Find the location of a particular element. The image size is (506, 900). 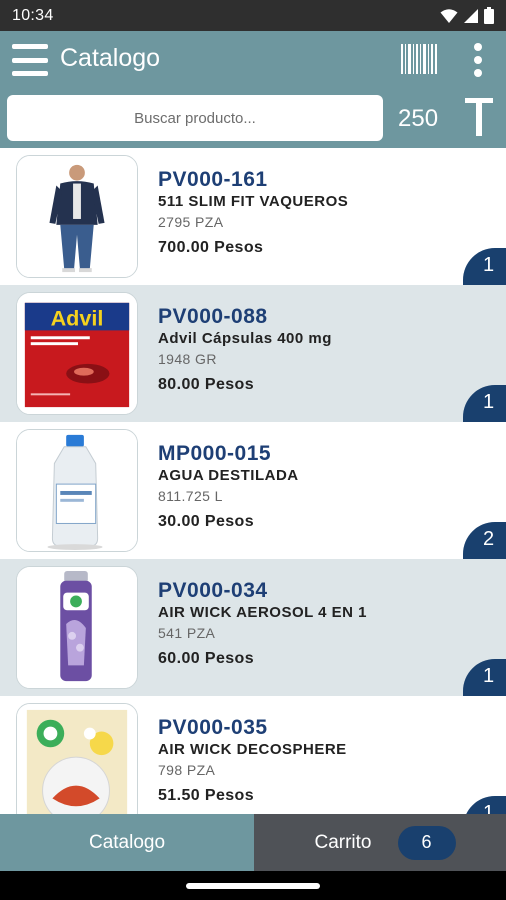

search-bar: 250 is located at coordinates (253, 118).